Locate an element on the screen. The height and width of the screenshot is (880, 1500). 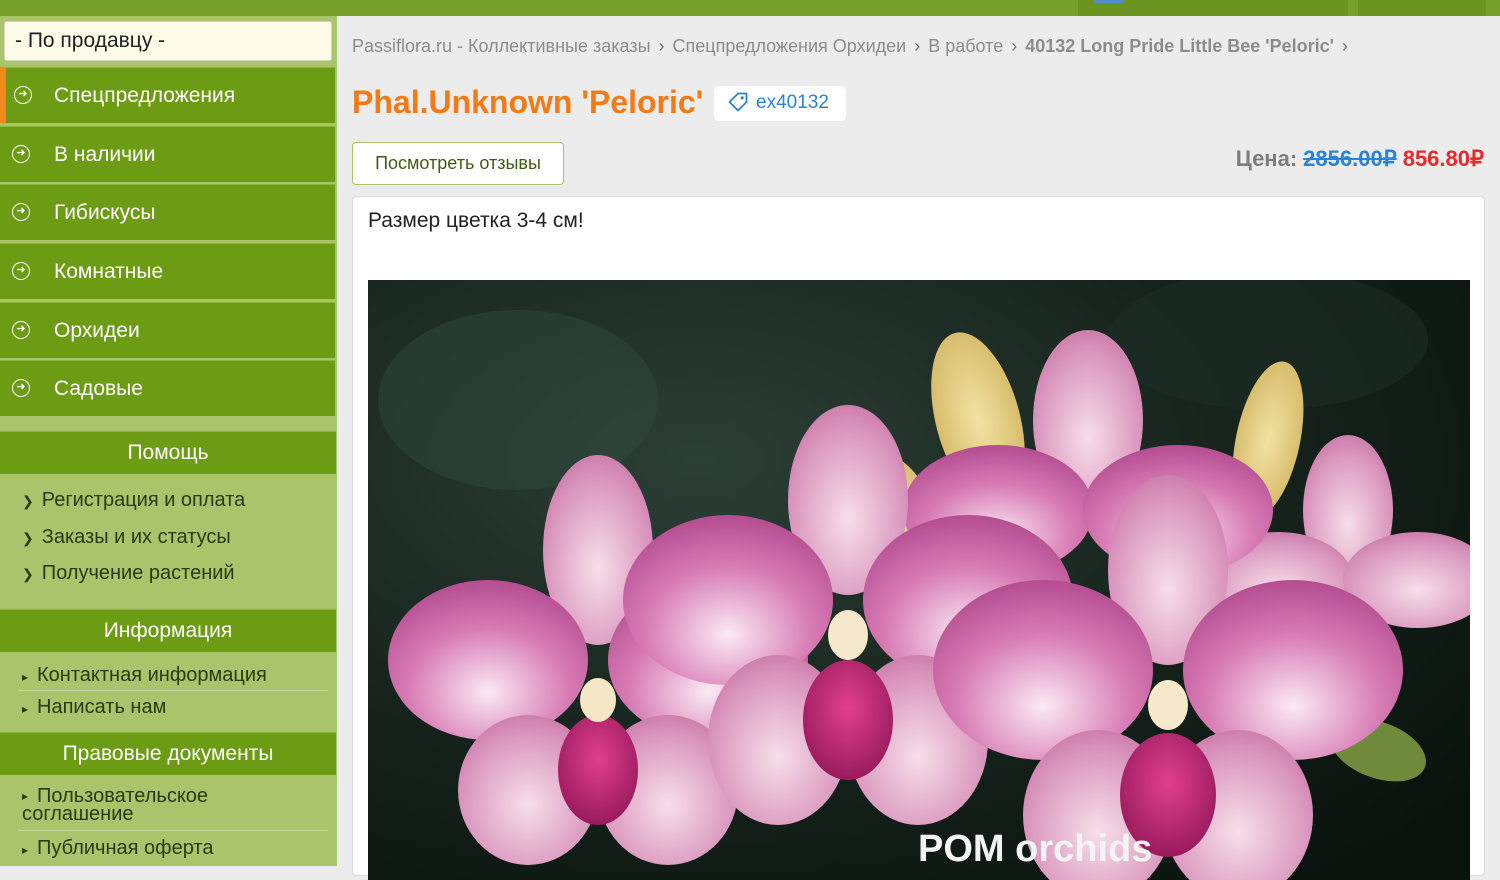
old-price: 2856.00₽ is located at coordinates (1350, 158).